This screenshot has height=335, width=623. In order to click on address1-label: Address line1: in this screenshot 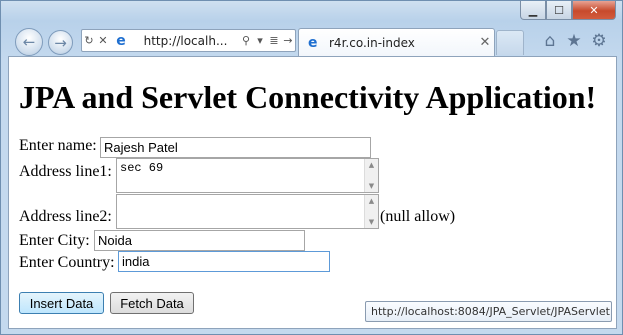, I will do `click(65, 171)`.